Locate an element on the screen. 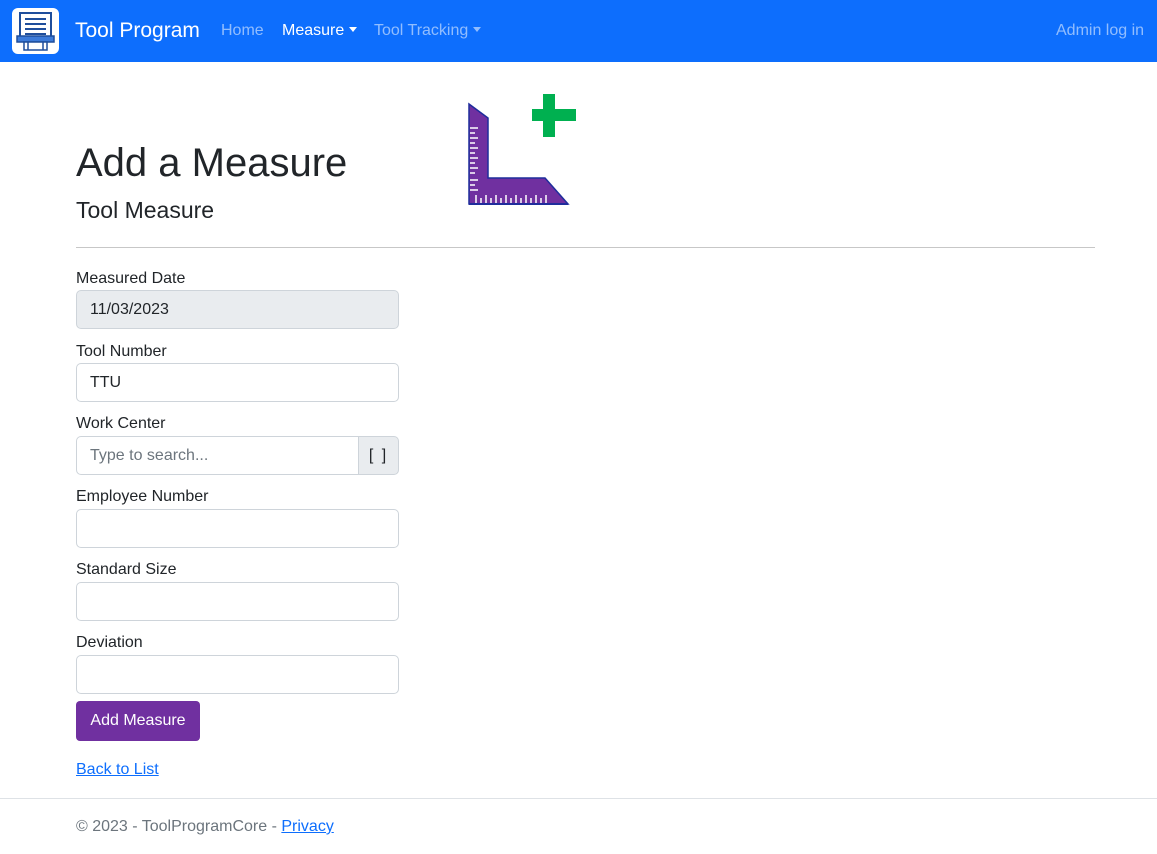  footer-divider is located at coordinates (578, 798).